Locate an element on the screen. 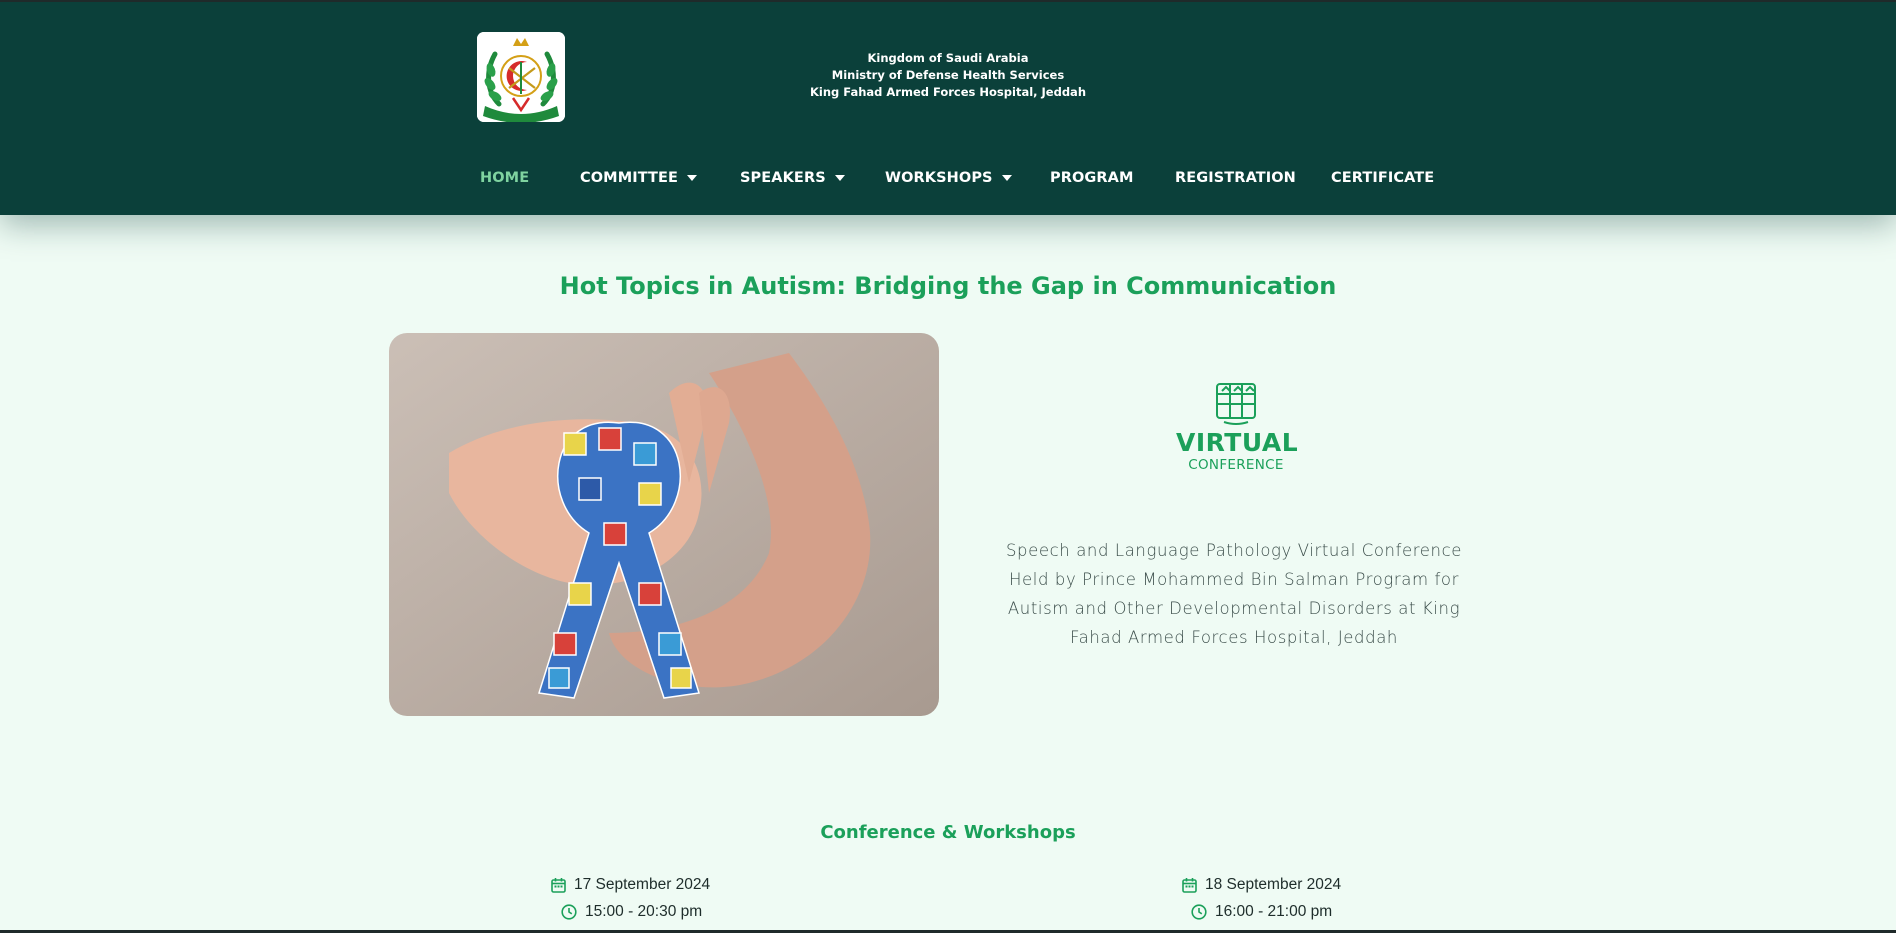 Image resolution: width=1896 pixels, height=933 pixels. nav-speakers: SPEAKERS is located at coordinates (792, 178).